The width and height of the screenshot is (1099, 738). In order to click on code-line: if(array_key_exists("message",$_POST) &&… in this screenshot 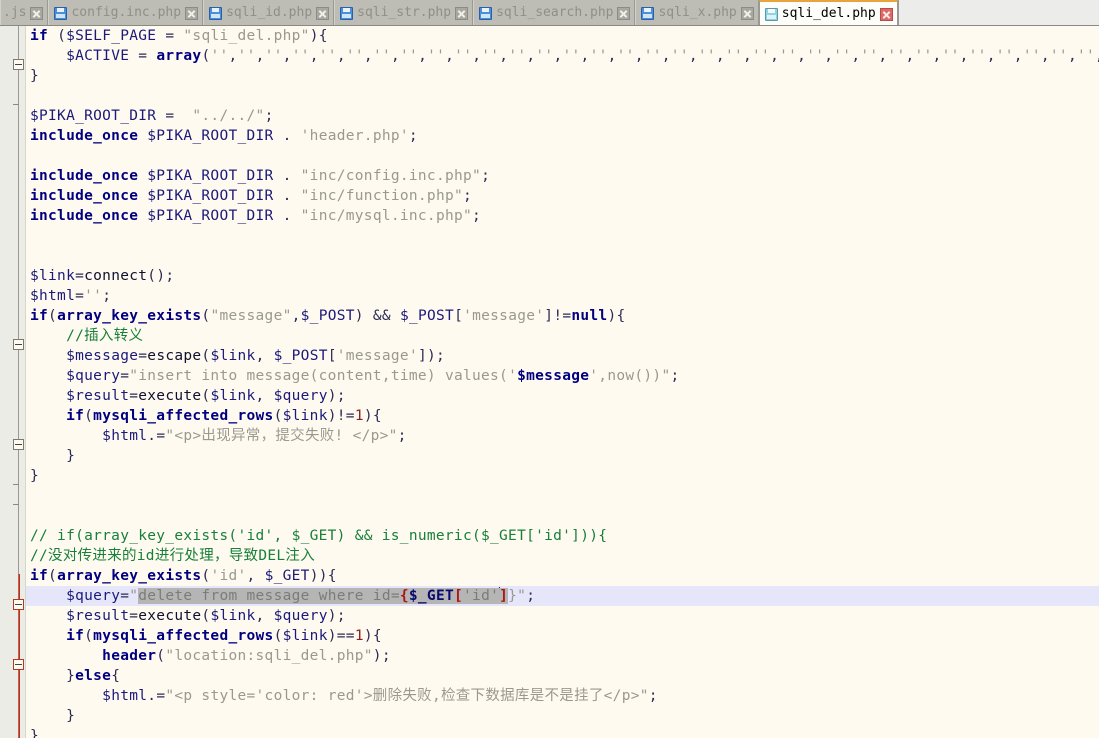, I will do `click(562, 316)`.